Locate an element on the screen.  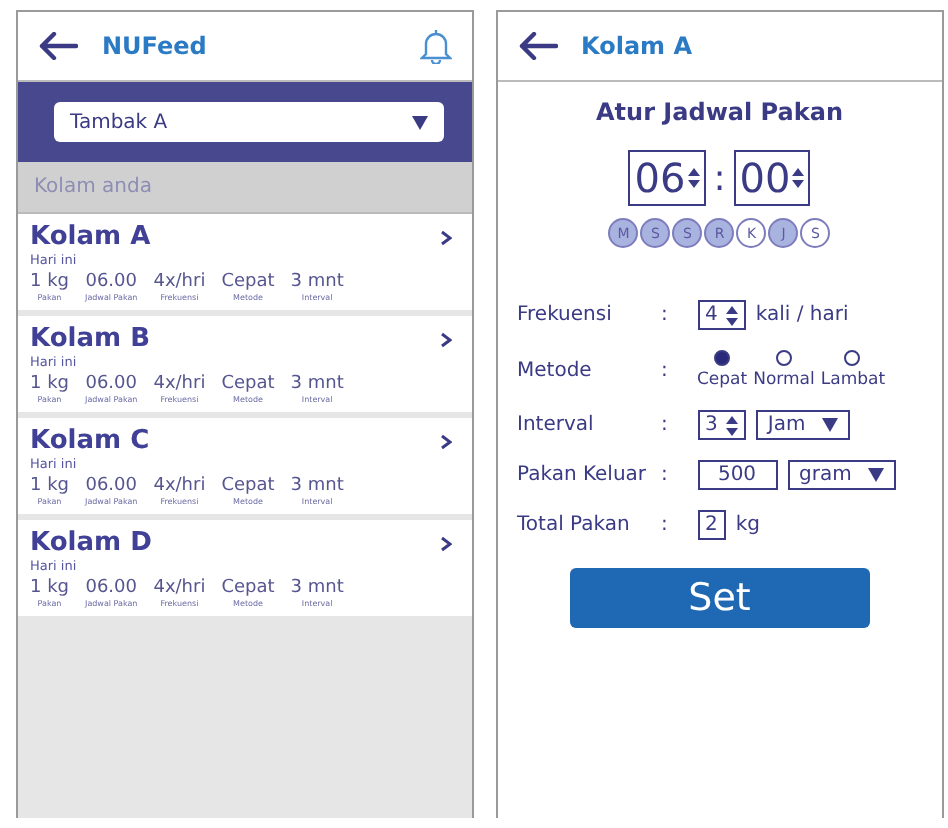
field-label: Interval is located at coordinates (556, 425).